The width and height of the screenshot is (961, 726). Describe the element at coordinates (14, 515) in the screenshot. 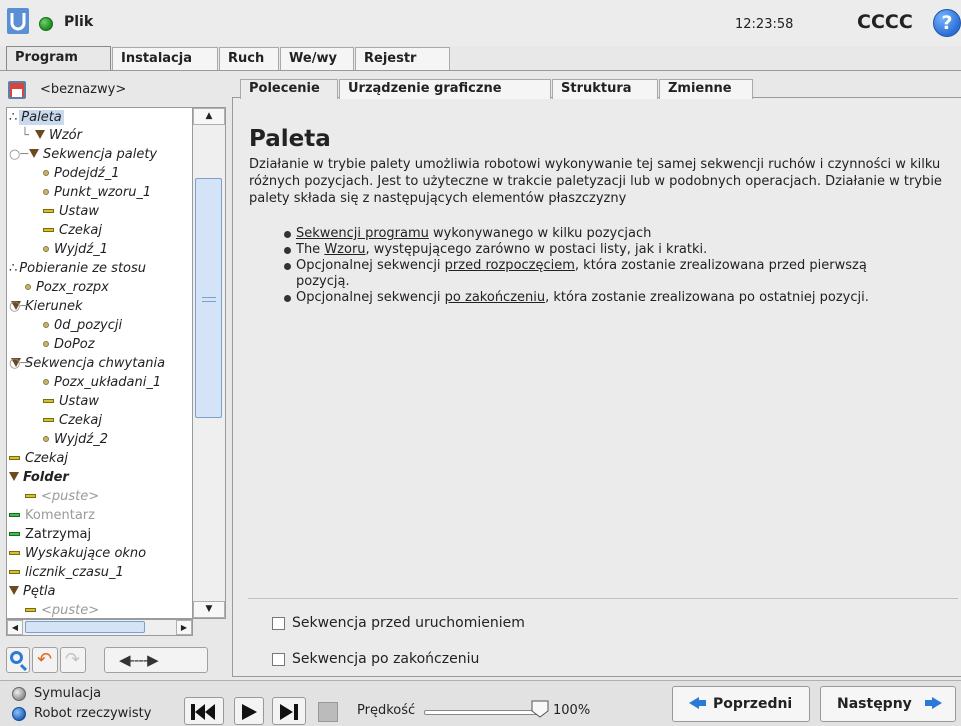

I see `comment-icon` at that location.